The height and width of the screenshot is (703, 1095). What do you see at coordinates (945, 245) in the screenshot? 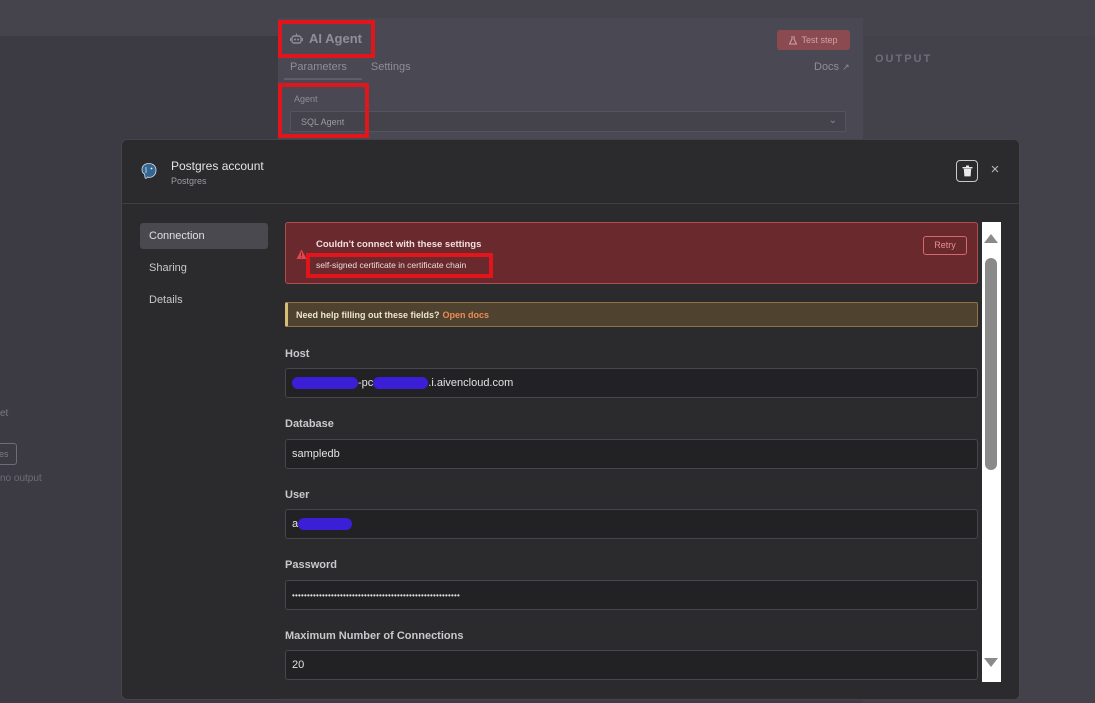
I see `retry-button: Retry` at bounding box center [945, 245].